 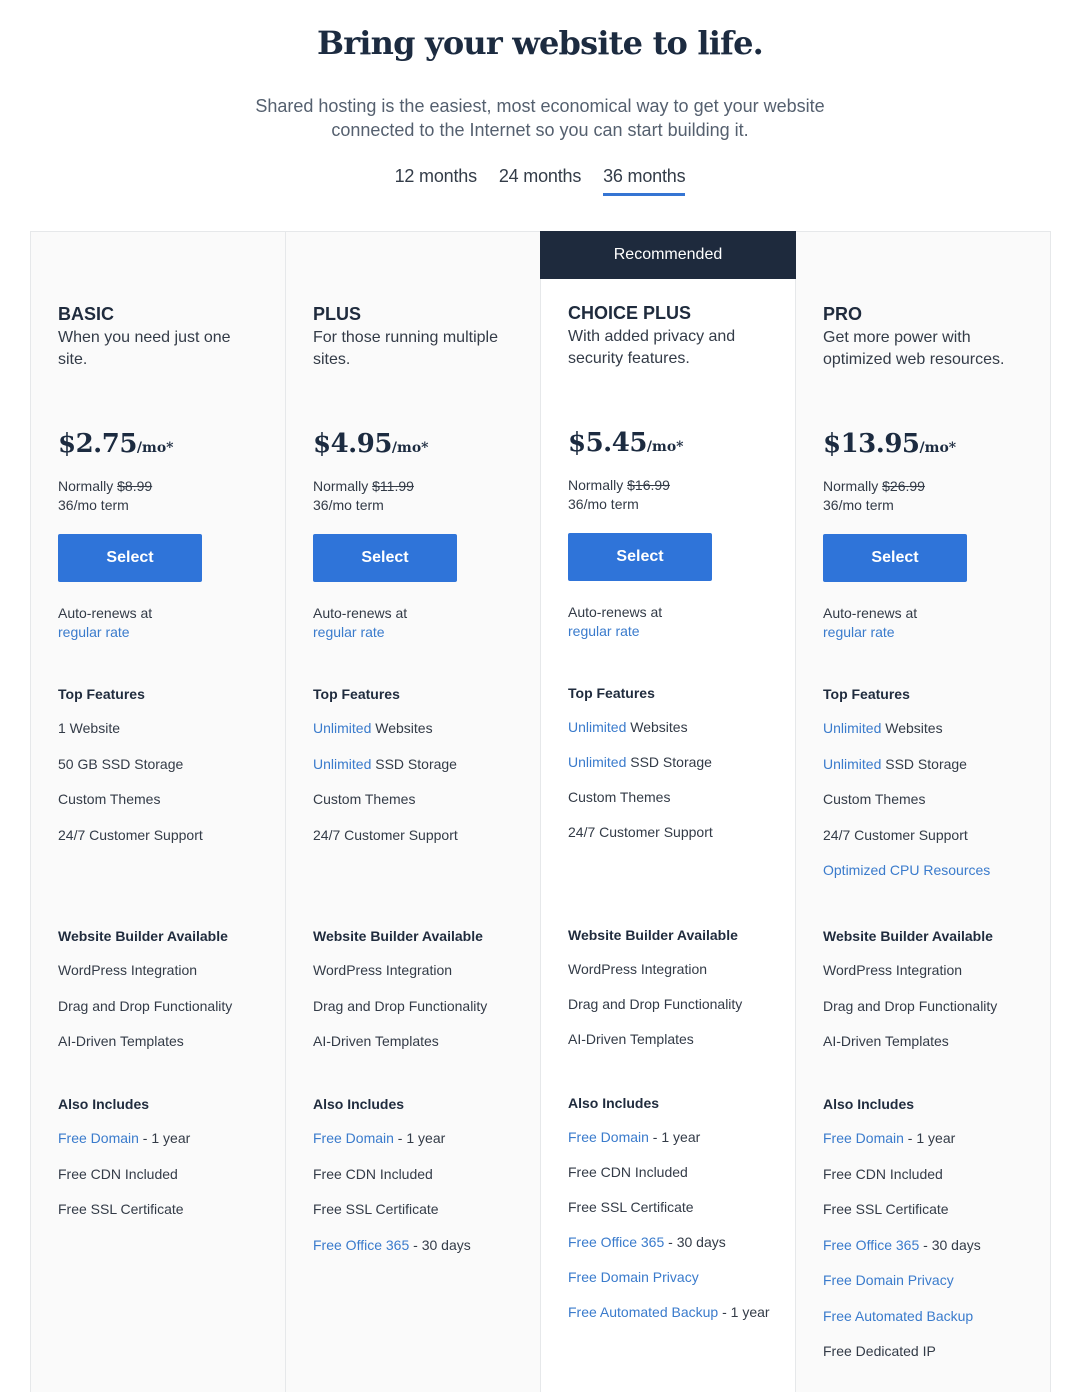 What do you see at coordinates (644, 181) in the screenshot?
I see `tab-36-months: 36 months` at bounding box center [644, 181].